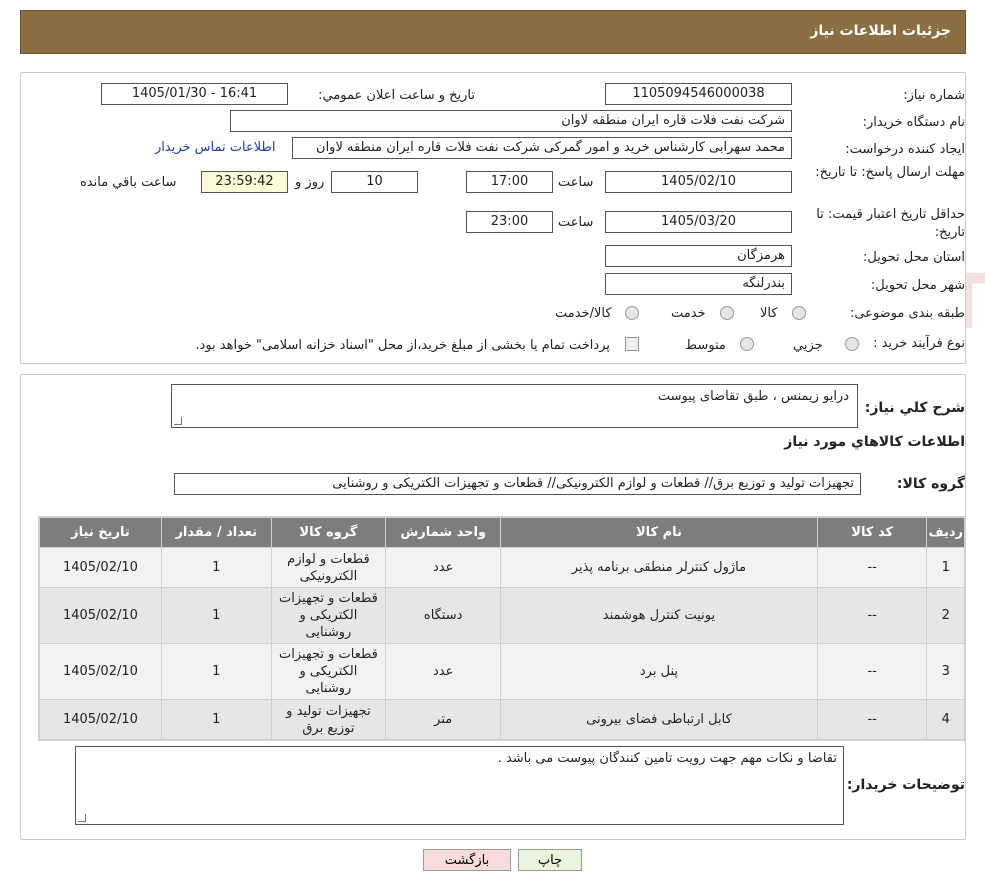  What do you see at coordinates (216, 532) in the screenshot?
I see `col-qty: تعداد / مقدار` at bounding box center [216, 532].